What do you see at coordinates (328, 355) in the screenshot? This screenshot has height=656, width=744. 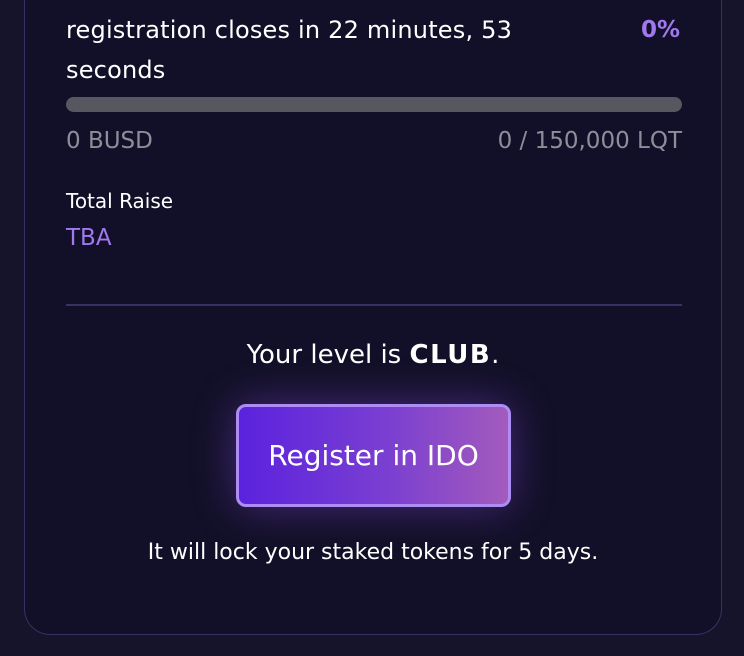 I see `level-prefix: Your level is` at bounding box center [328, 355].